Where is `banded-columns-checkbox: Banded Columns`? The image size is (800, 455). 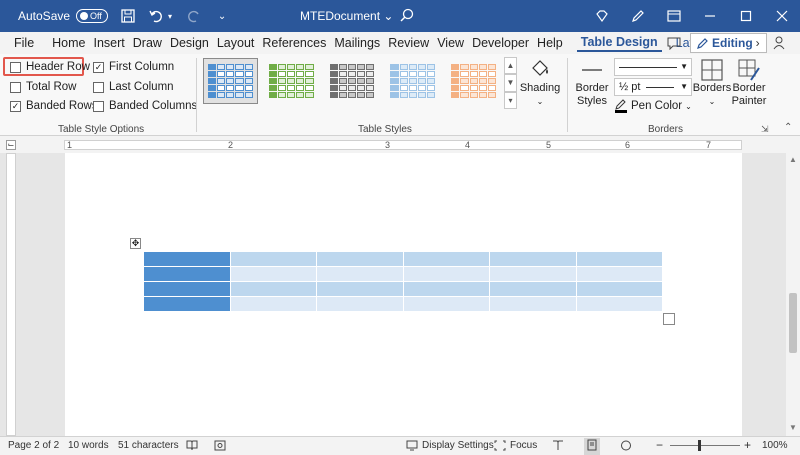 banded-columns-checkbox: Banded Columns is located at coordinates (145, 106).